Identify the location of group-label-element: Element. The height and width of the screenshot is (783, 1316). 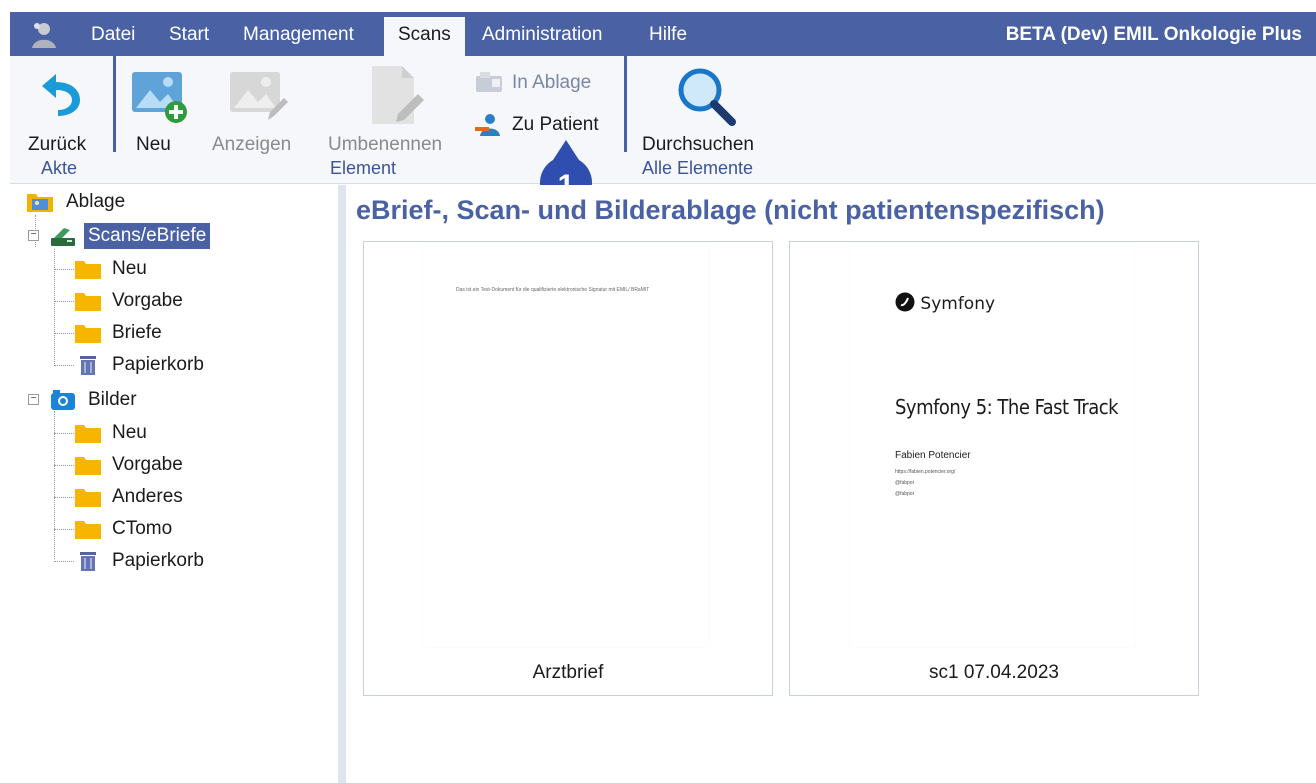
(363, 168).